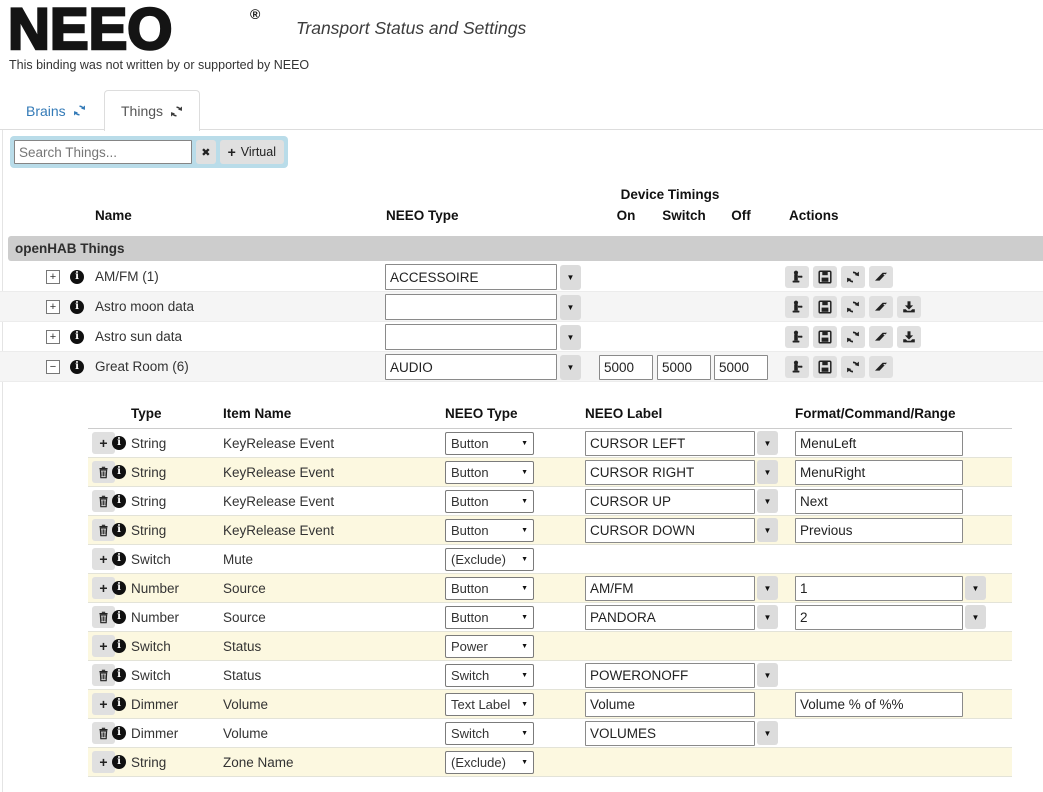  Describe the element at coordinates (56, 110) in the screenshot. I see `tab-brains: Brains` at that location.